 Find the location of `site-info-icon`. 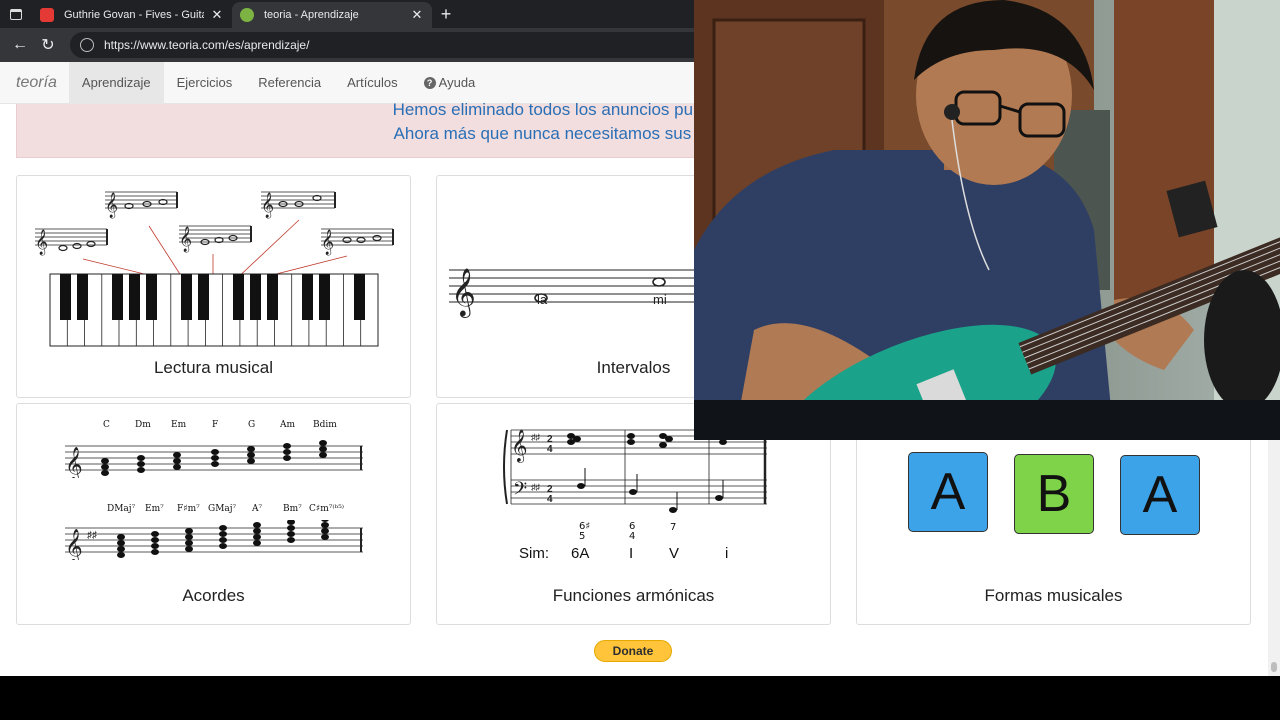

site-info-icon is located at coordinates (87, 45).